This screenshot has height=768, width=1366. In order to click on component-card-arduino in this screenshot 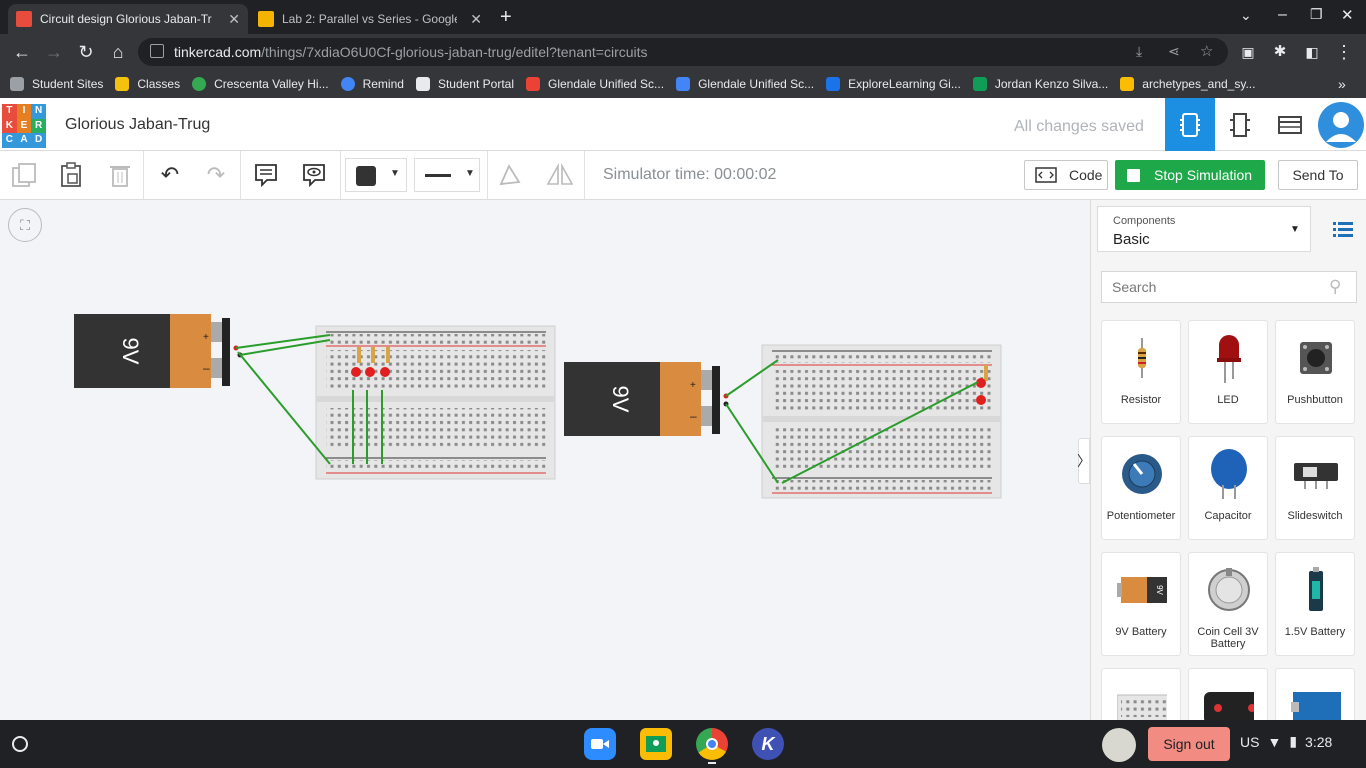, I will do `click(1315, 694)`.